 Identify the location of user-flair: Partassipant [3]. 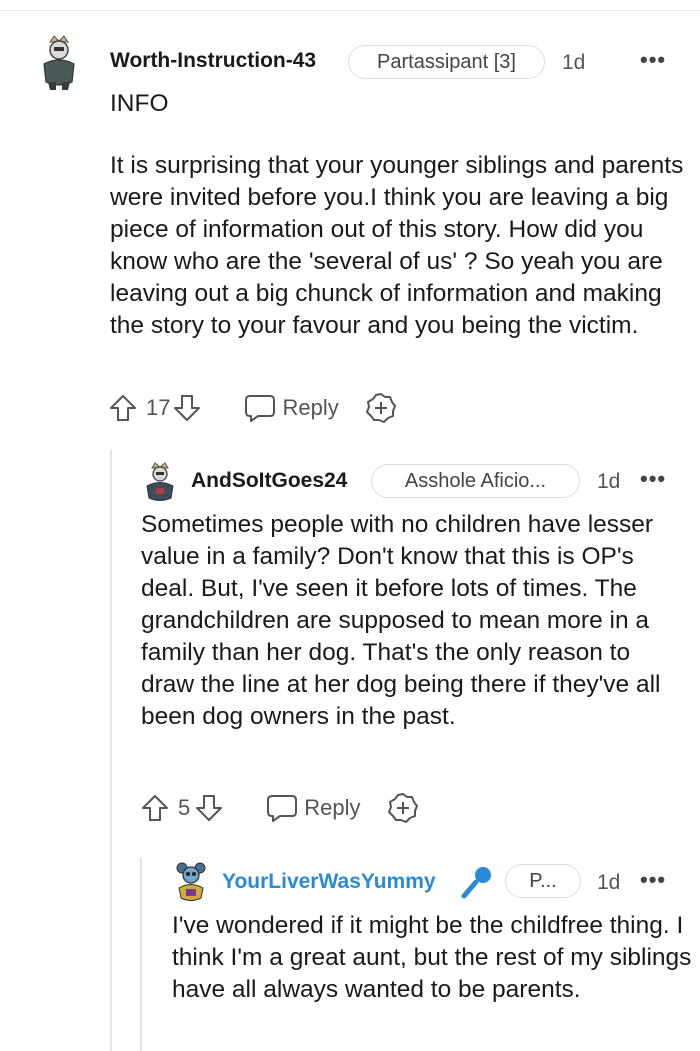
(446, 62).